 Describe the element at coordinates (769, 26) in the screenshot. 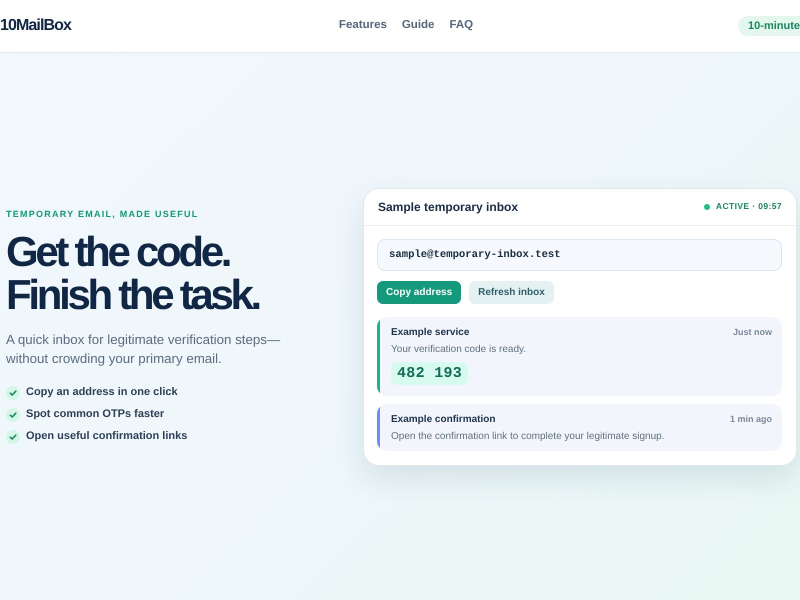

I see `duration-badge: 10-minute` at that location.